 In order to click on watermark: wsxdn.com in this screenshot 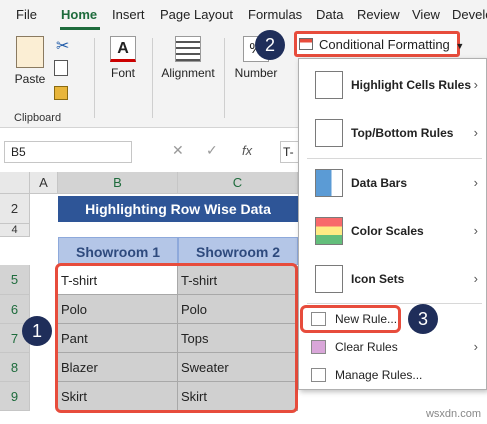, I will do `click(453, 414)`.